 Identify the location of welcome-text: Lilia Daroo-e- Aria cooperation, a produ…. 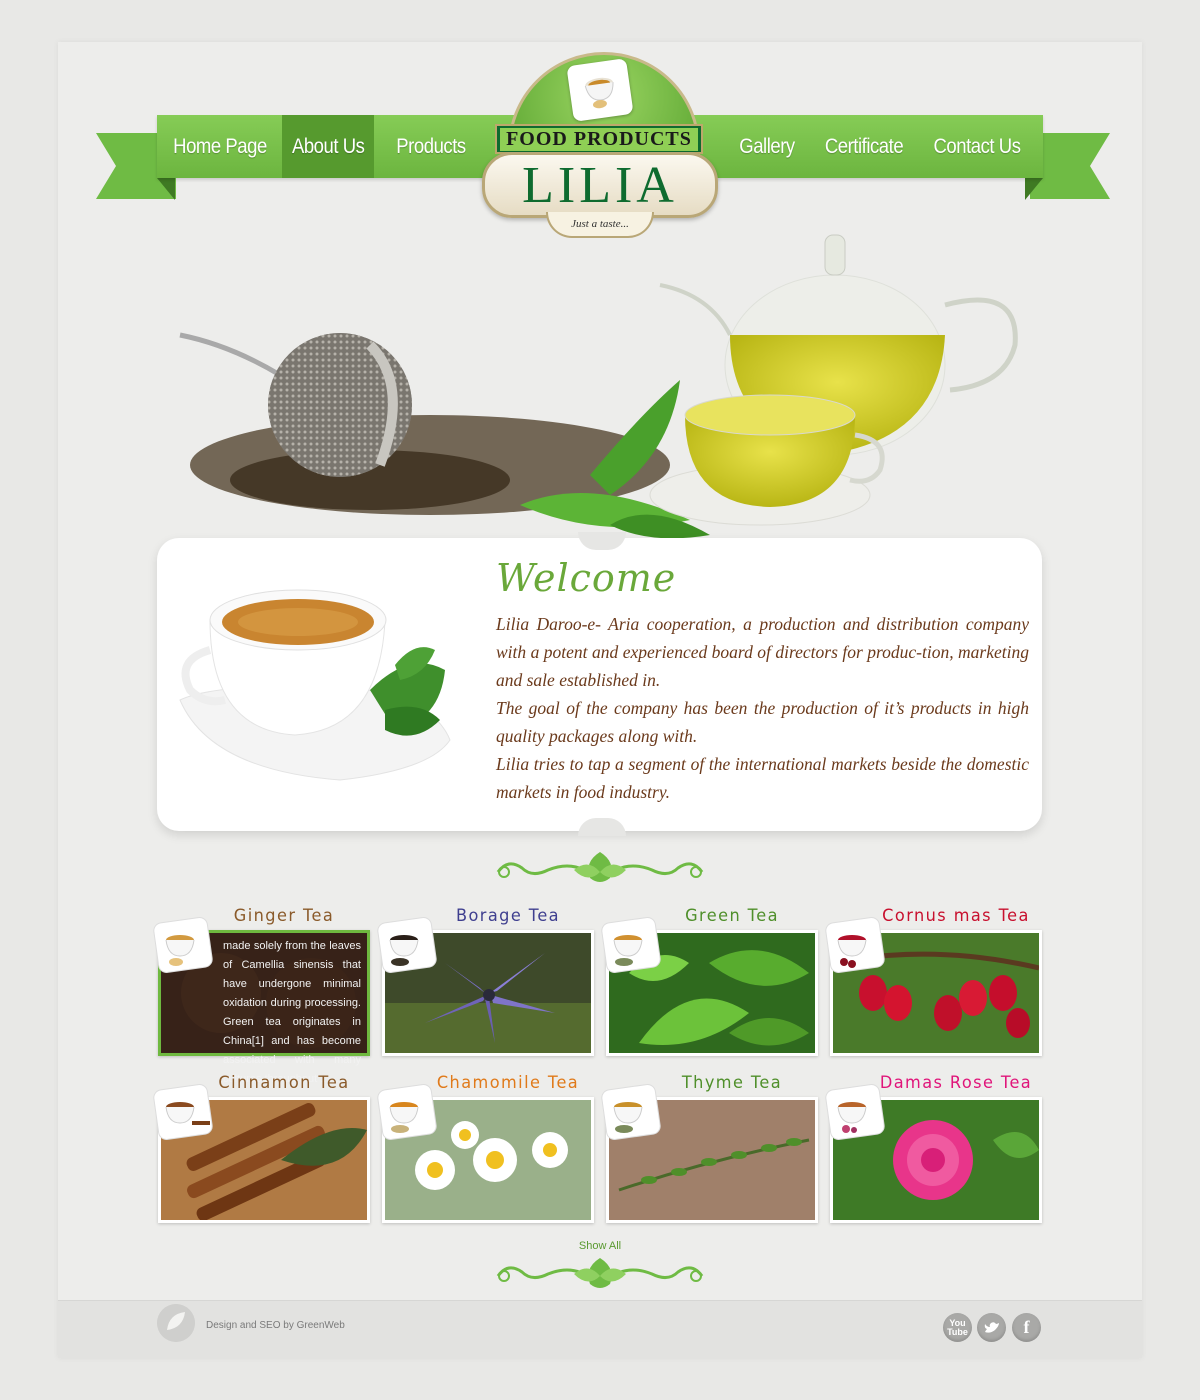
(762, 708).